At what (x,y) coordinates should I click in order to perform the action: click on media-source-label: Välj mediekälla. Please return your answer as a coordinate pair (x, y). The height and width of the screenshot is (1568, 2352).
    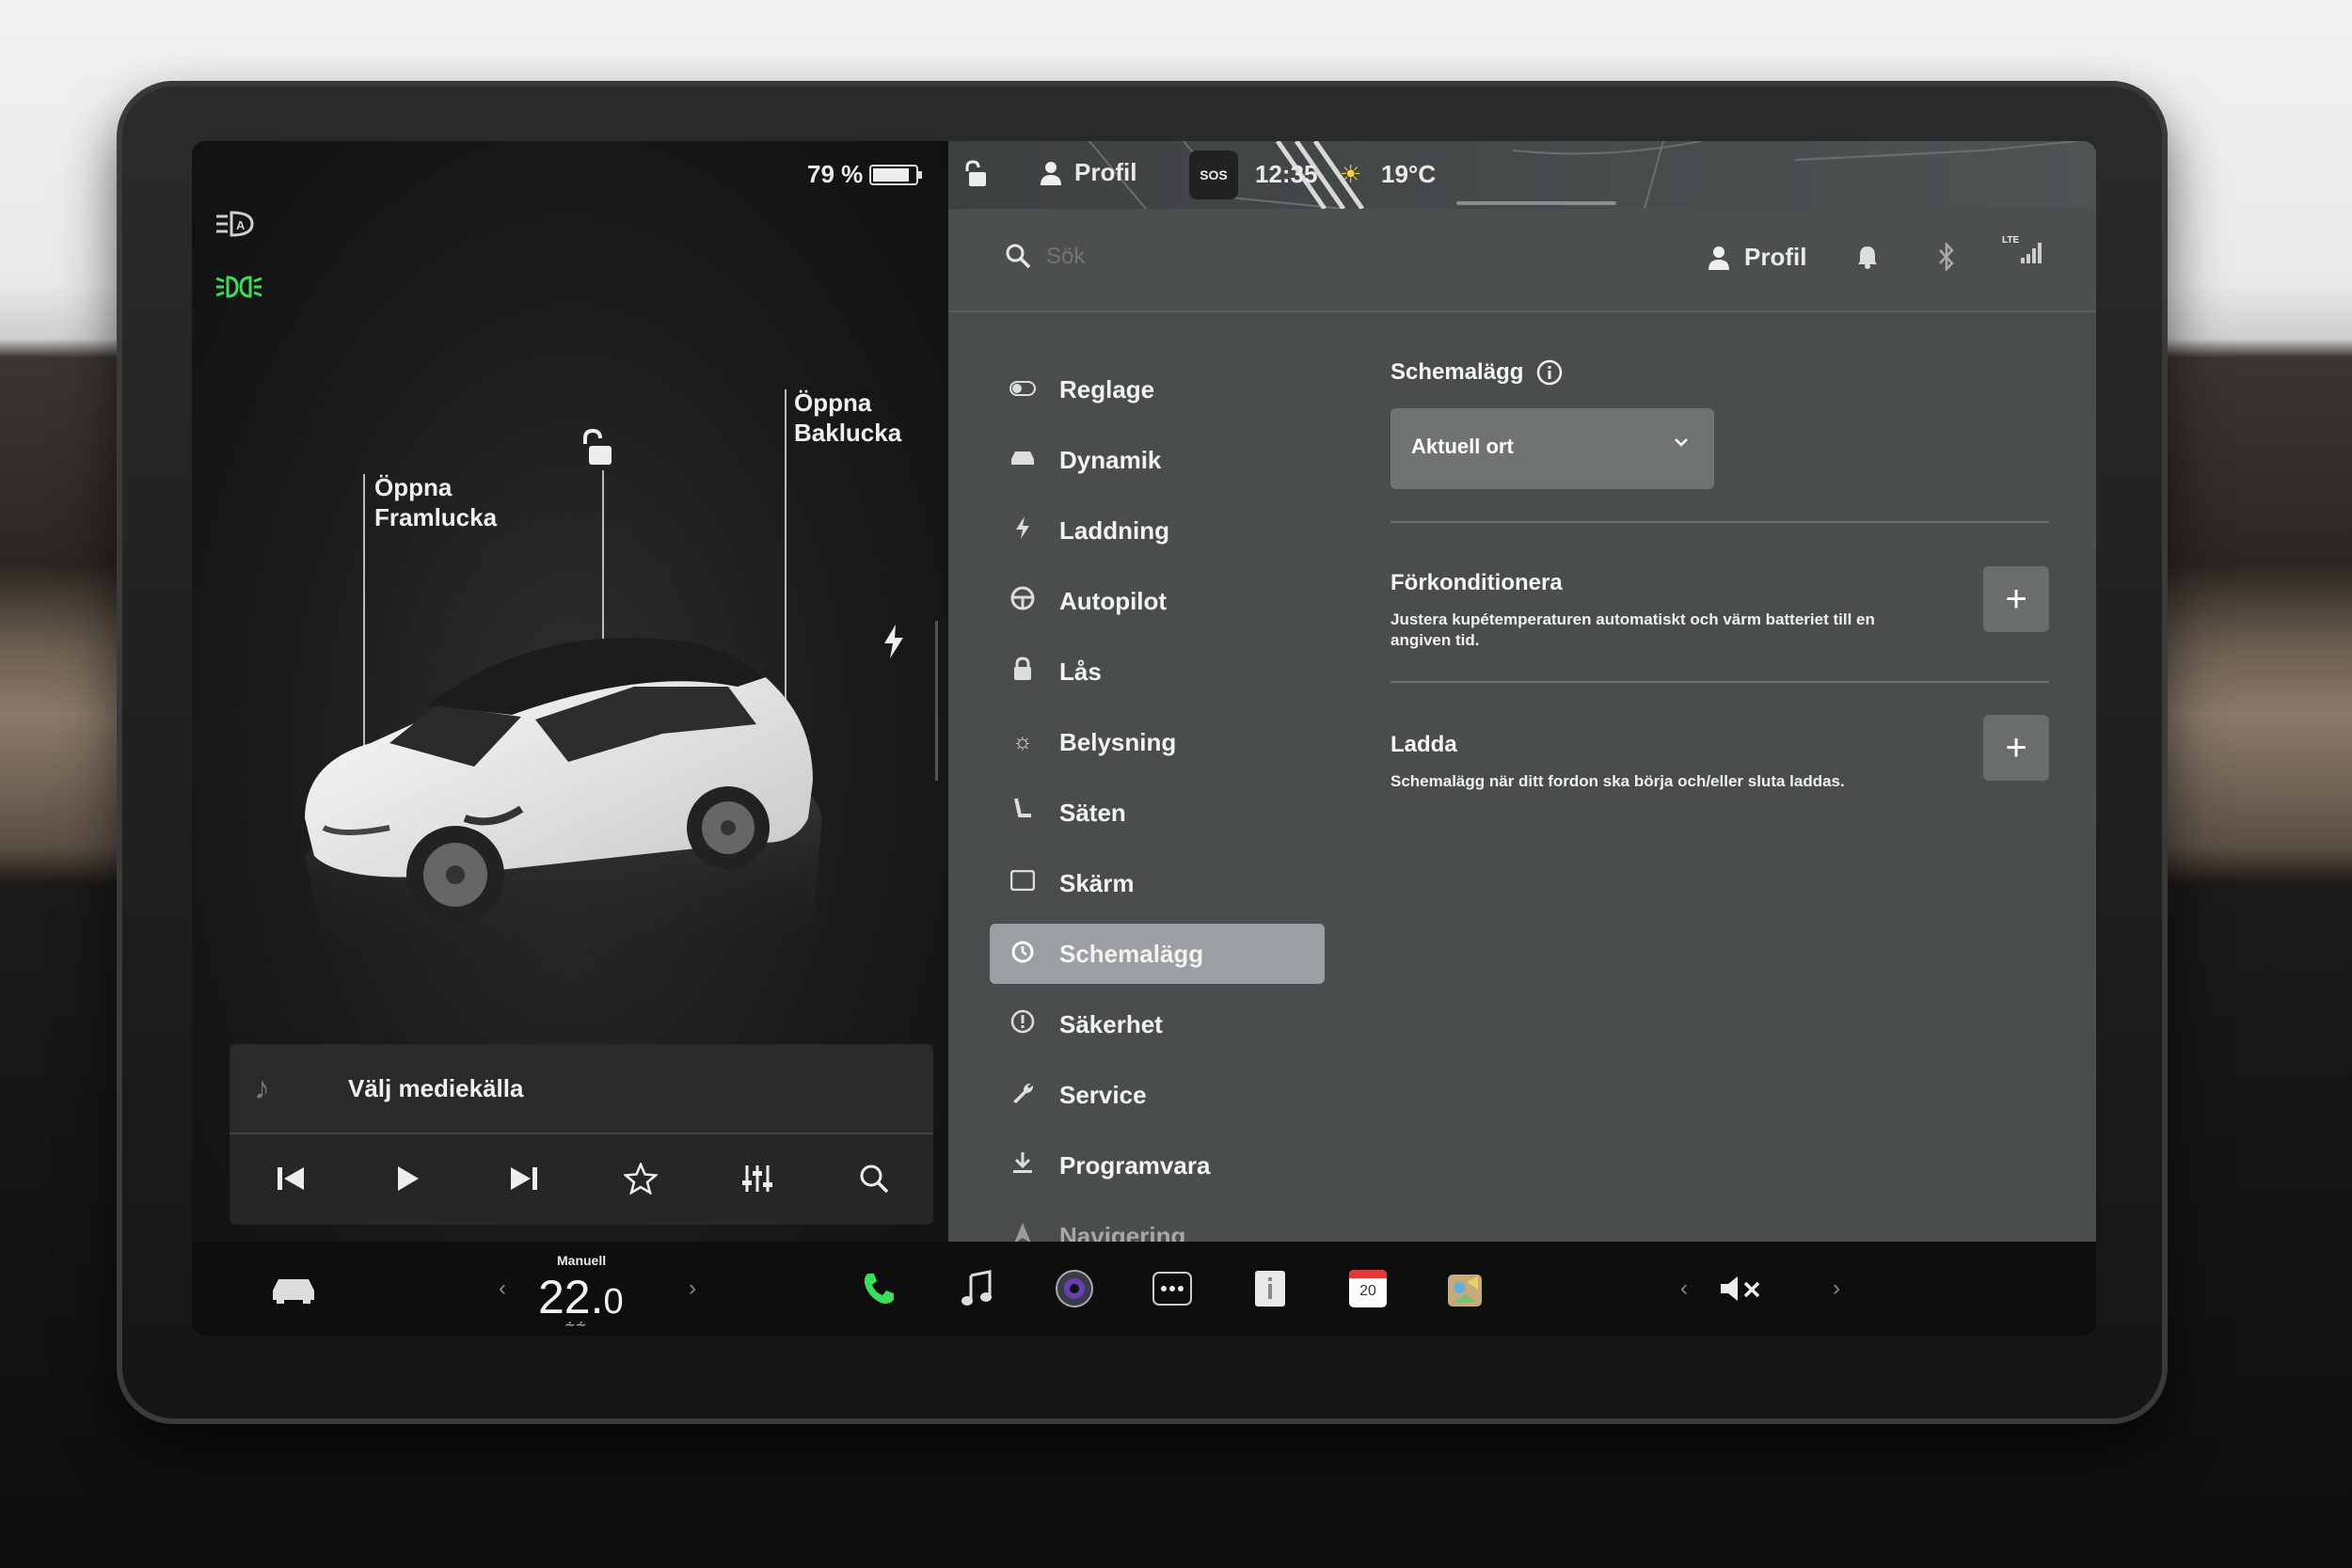
    Looking at the image, I should click on (436, 1088).